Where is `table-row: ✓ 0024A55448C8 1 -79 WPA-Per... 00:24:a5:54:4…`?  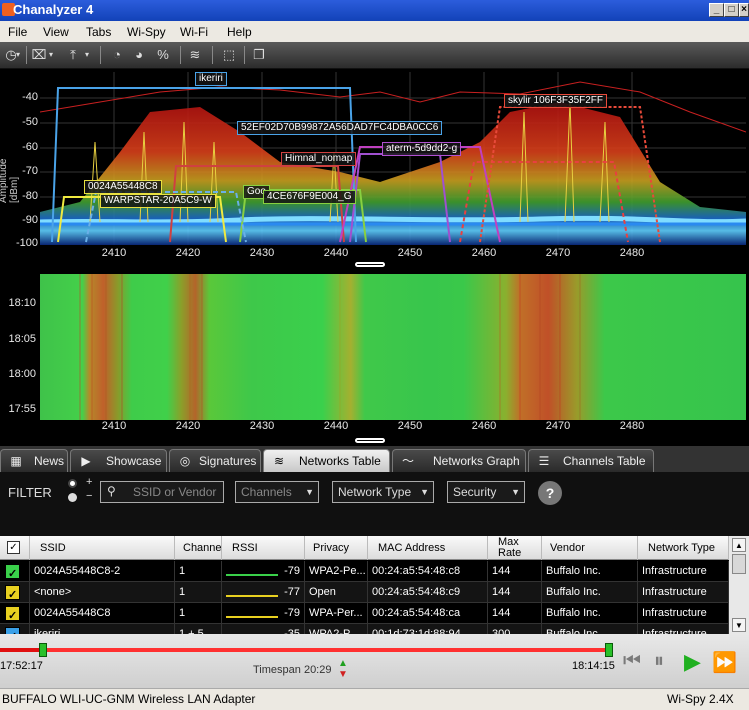 table-row: ✓ 0024A55448C8 1 -79 WPA-Per... 00:24:a5:54:4… is located at coordinates (364, 613).